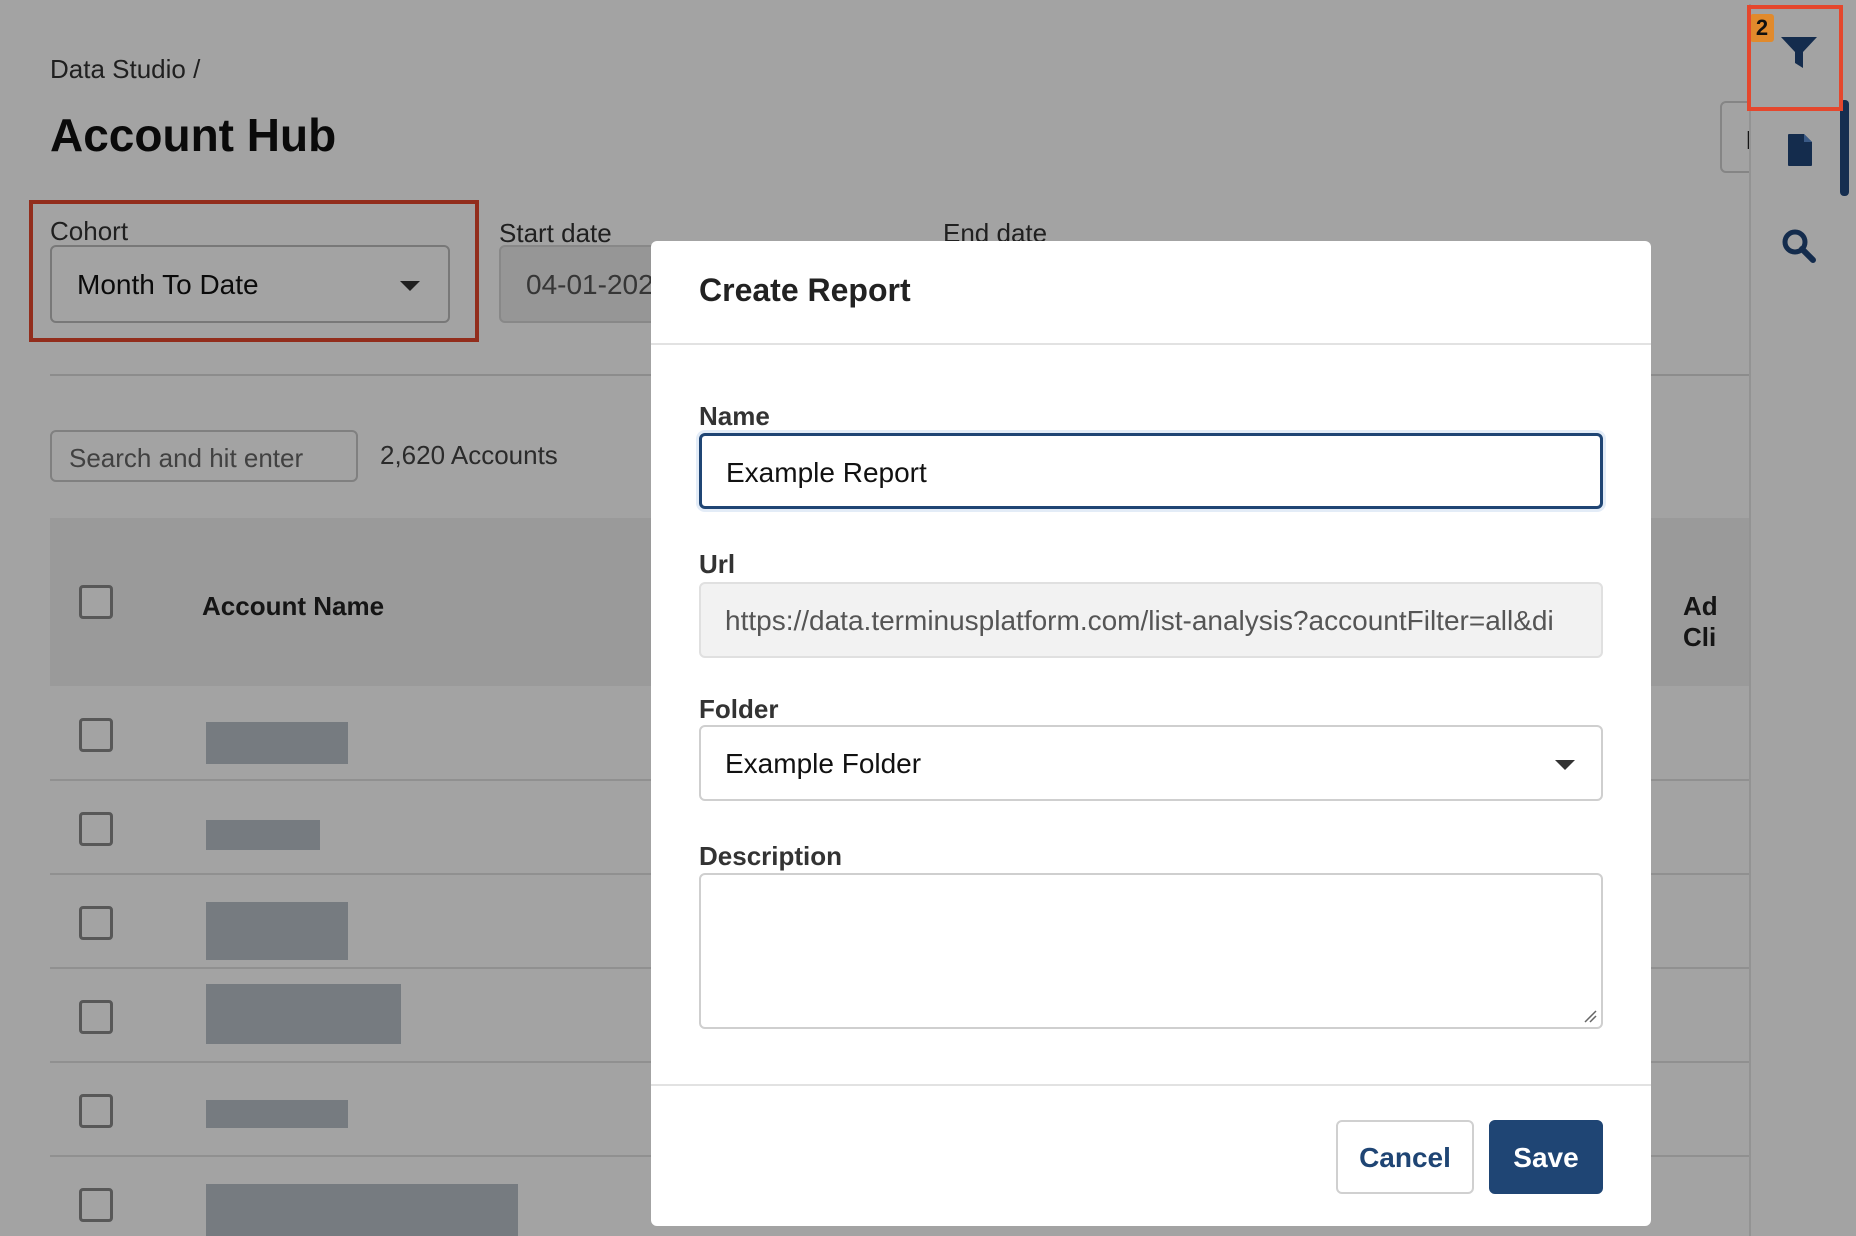 This screenshot has height=1236, width=1856. What do you see at coordinates (1565, 765) in the screenshot?
I see `chevron-down-icon` at bounding box center [1565, 765].